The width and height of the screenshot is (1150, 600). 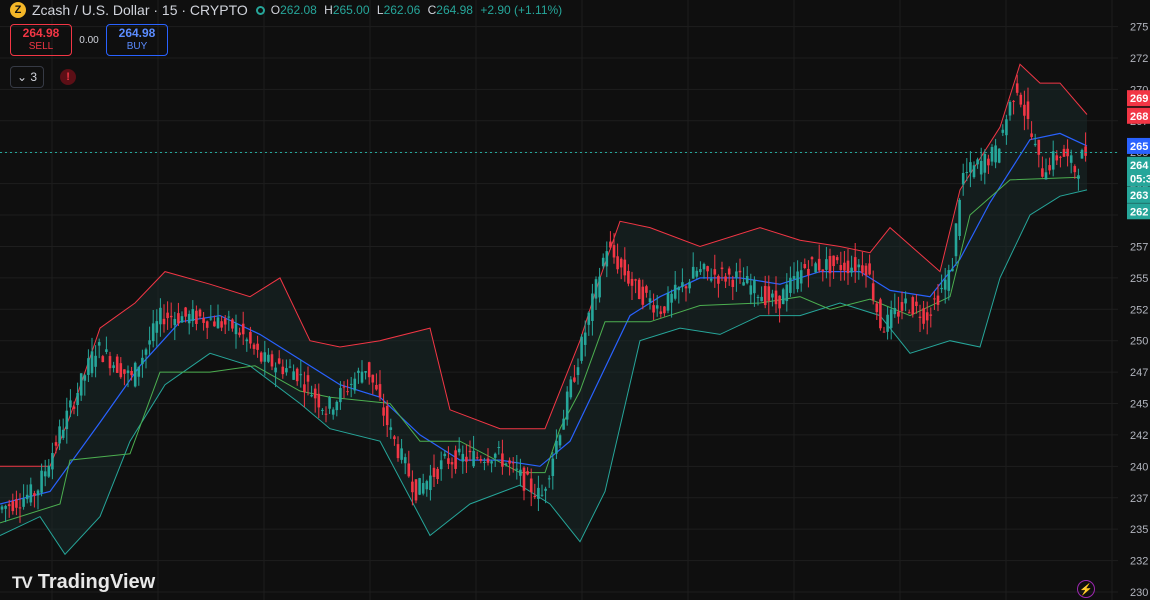 I want to click on lightning-icon: ⚡, so click(x=1086, y=589).